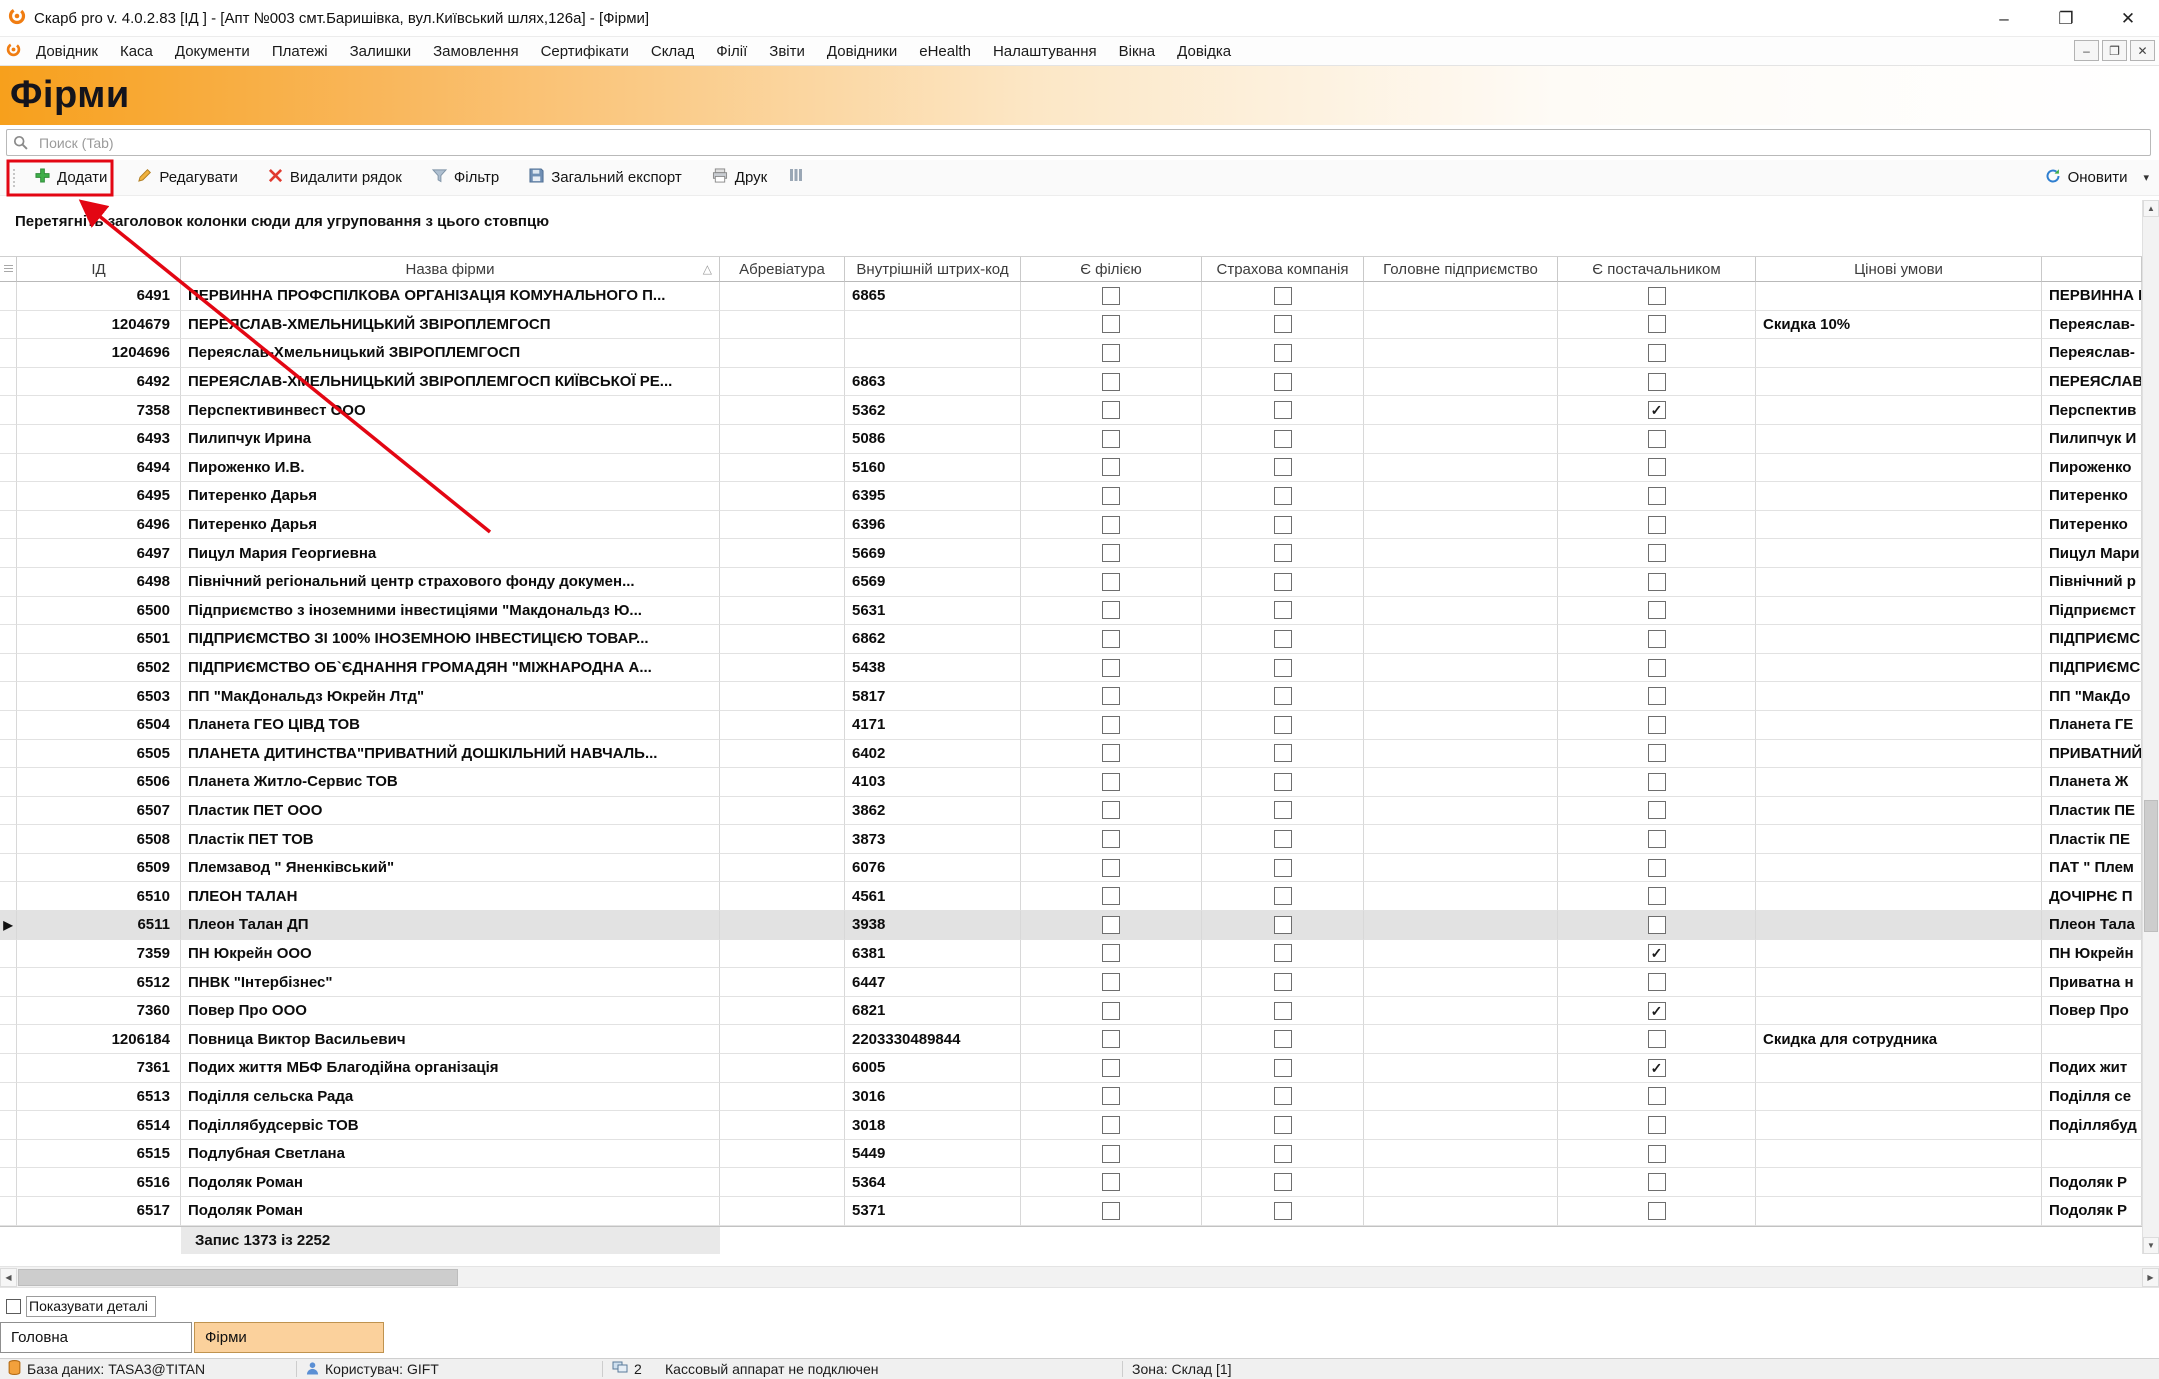  I want to click on menu-item: Замовлення, so click(475, 51).